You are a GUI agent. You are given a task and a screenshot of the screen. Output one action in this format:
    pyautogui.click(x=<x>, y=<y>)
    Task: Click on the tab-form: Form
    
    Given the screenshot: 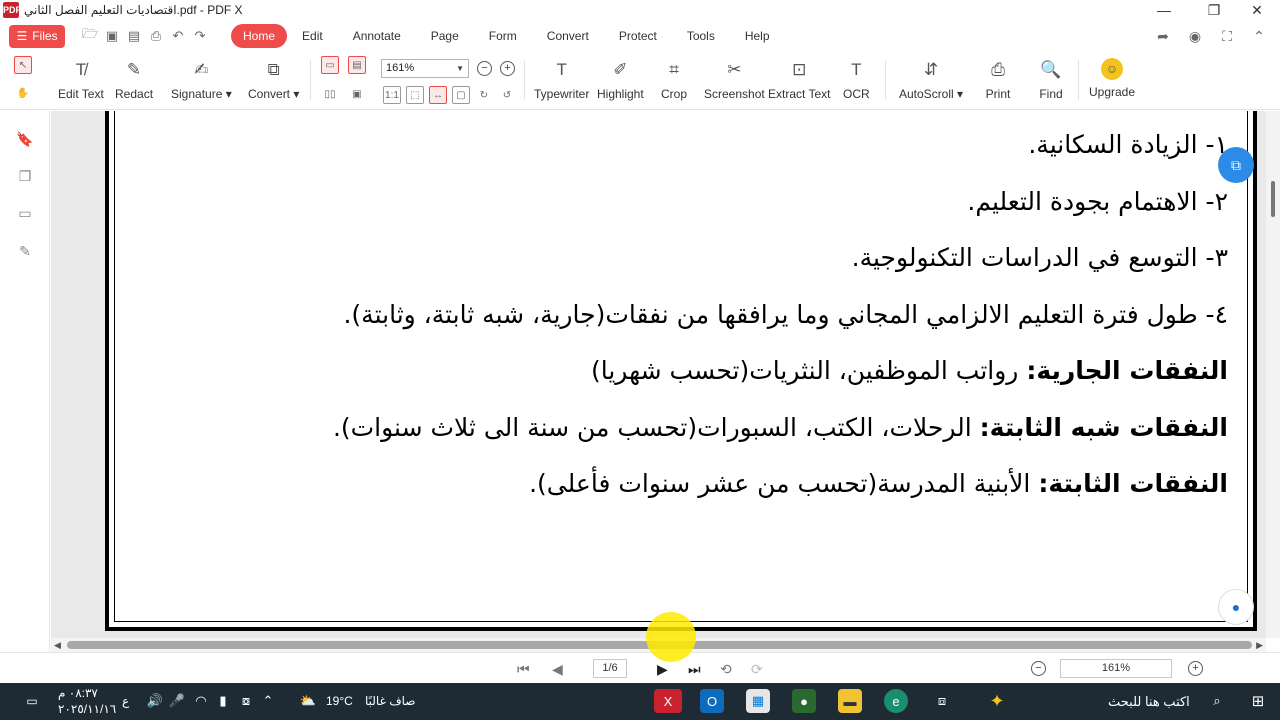 What is the action you would take?
    pyautogui.click(x=503, y=36)
    